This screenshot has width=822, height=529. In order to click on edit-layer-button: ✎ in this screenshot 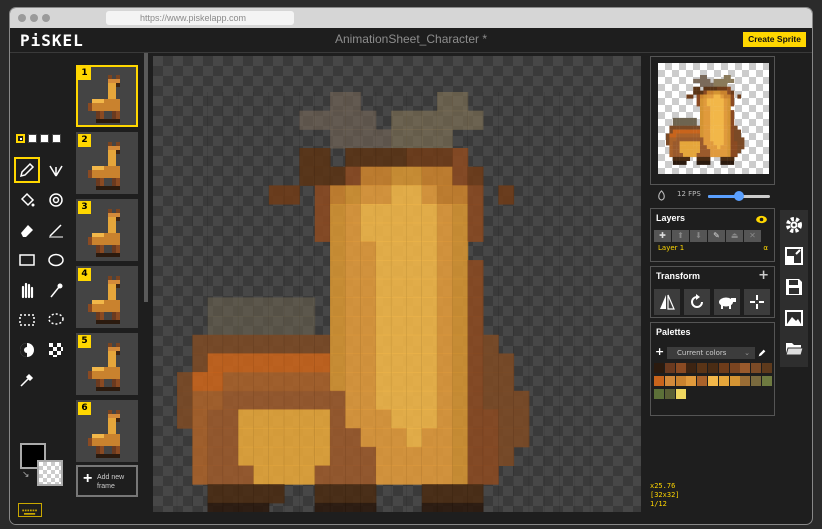, I will do `click(716, 236)`.